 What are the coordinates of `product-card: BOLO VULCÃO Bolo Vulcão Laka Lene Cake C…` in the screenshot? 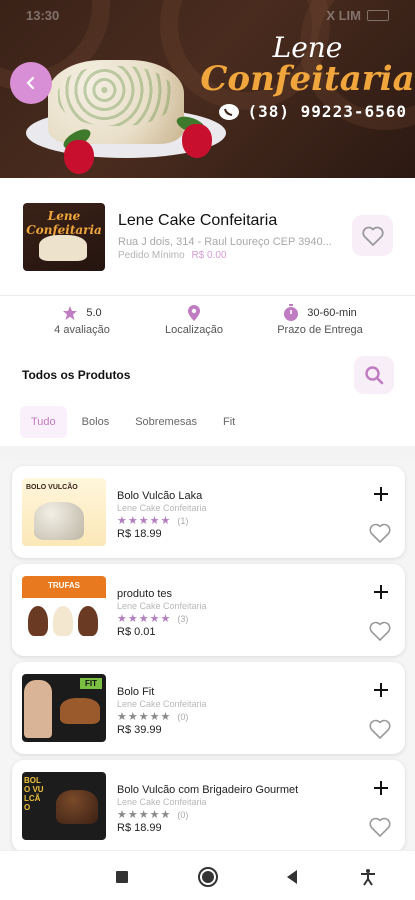 It's located at (208, 512).